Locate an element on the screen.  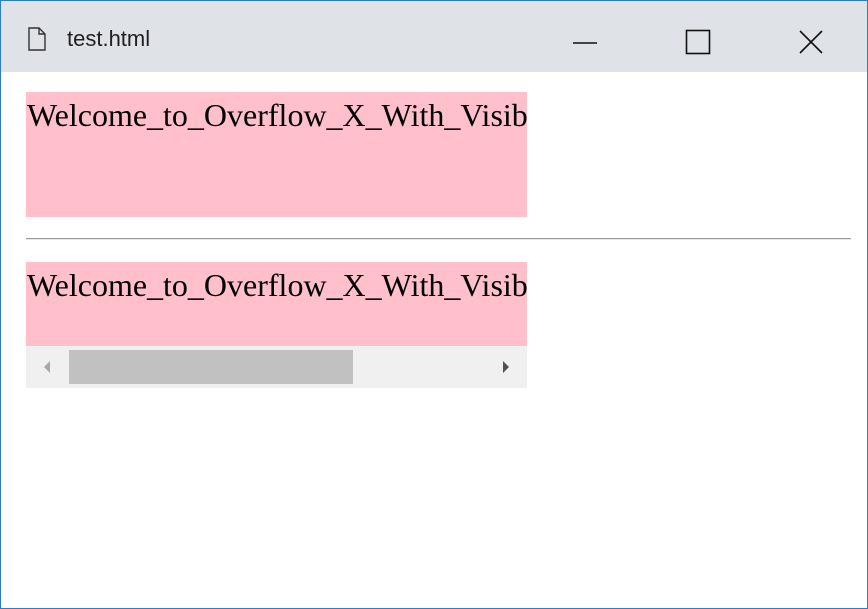
minimize-button is located at coordinates (585, 42).